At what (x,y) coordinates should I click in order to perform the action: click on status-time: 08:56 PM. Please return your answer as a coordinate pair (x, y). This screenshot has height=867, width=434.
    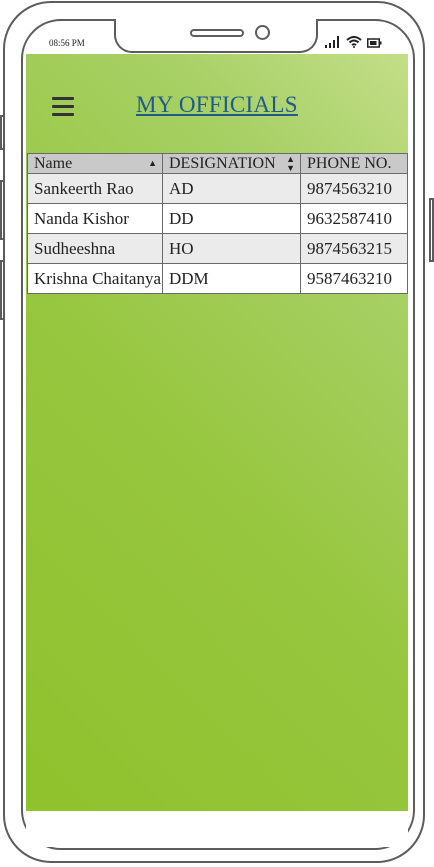
    Looking at the image, I should click on (67, 43).